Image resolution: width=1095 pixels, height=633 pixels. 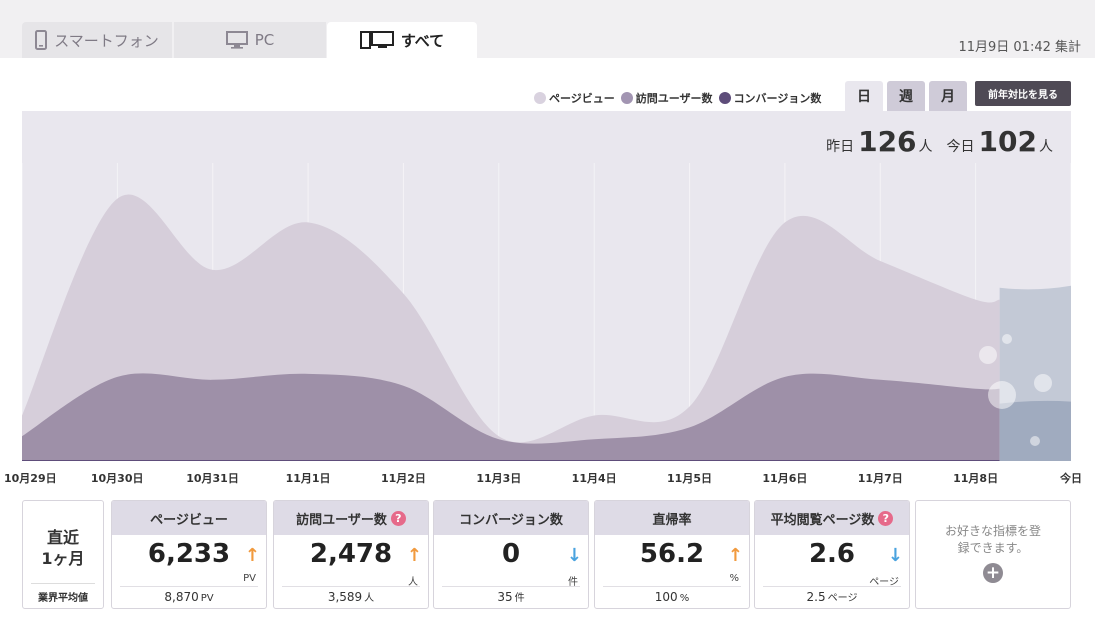 What do you see at coordinates (189, 597) in the screenshot?
I see `metric-benchmark: 8,870 PV` at bounding box center [189, 597].